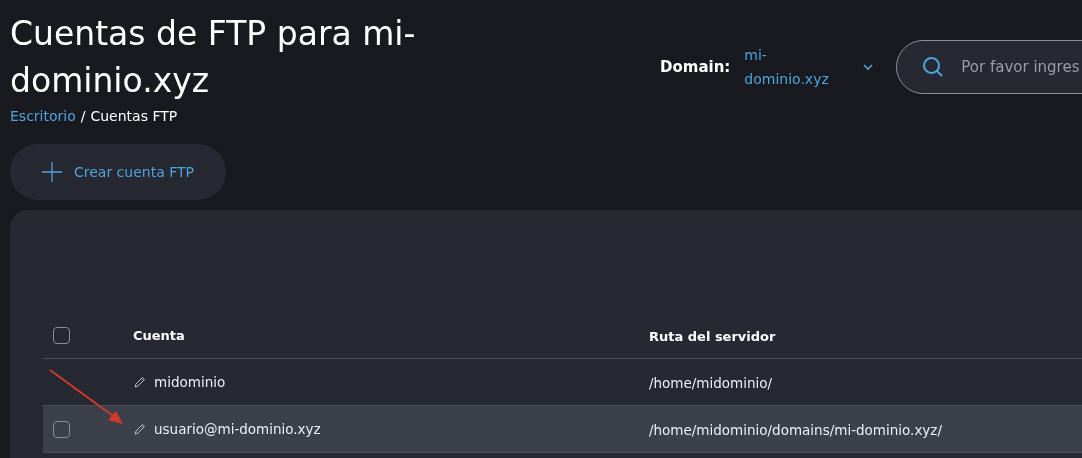 The width and height of the screenshot is (1082, 458). Describe the element at coordinates (43, 116) in the screenshot. I see `breadcrumb-link: Escritorio` at that location.